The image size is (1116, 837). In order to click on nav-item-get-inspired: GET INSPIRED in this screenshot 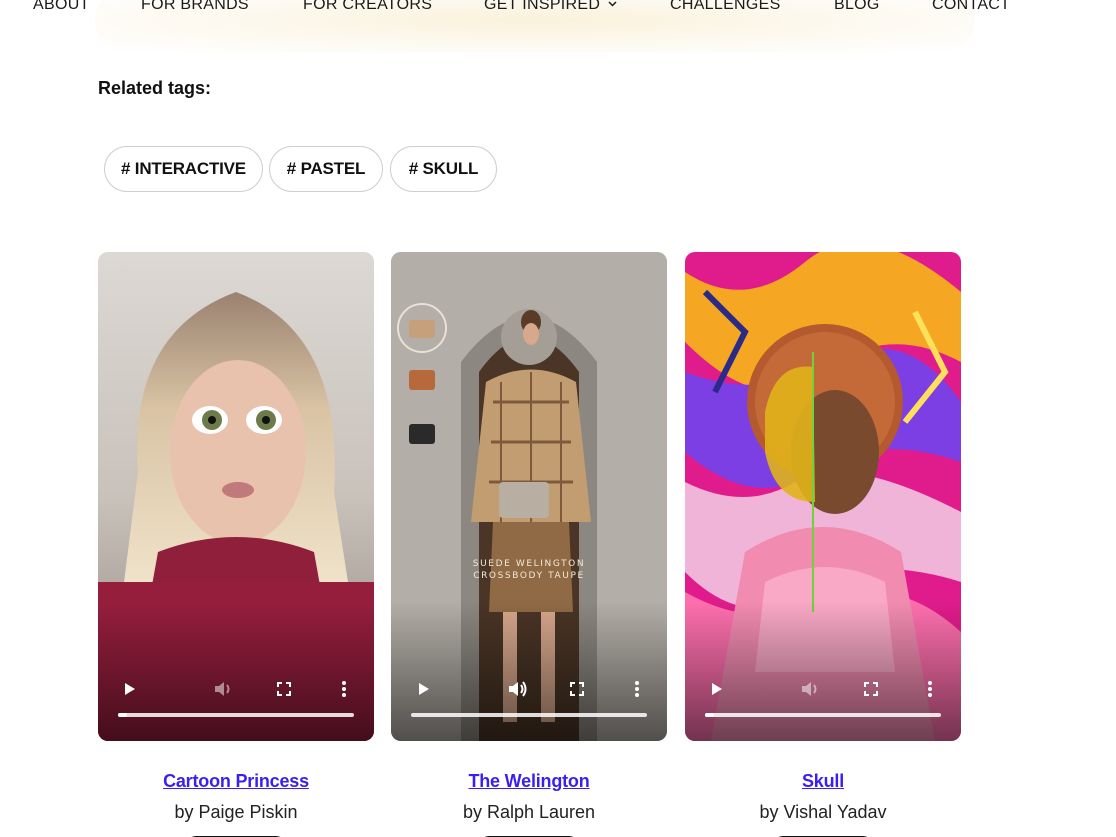, I will do `click(550, 7)`.